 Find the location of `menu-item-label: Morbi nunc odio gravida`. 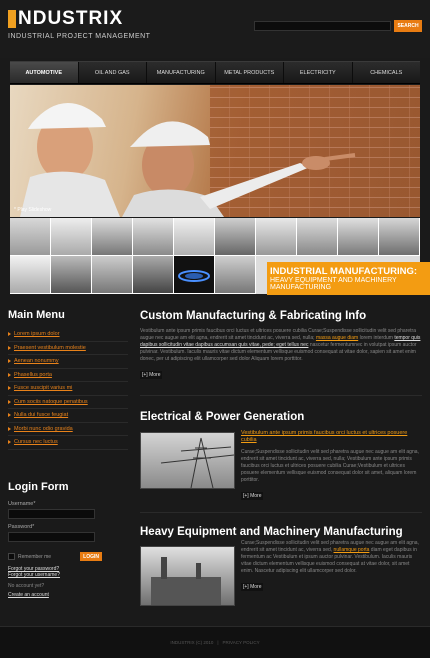

menu-item-label: Morbi nunc odio gravida is located at coordinates (43, 428).